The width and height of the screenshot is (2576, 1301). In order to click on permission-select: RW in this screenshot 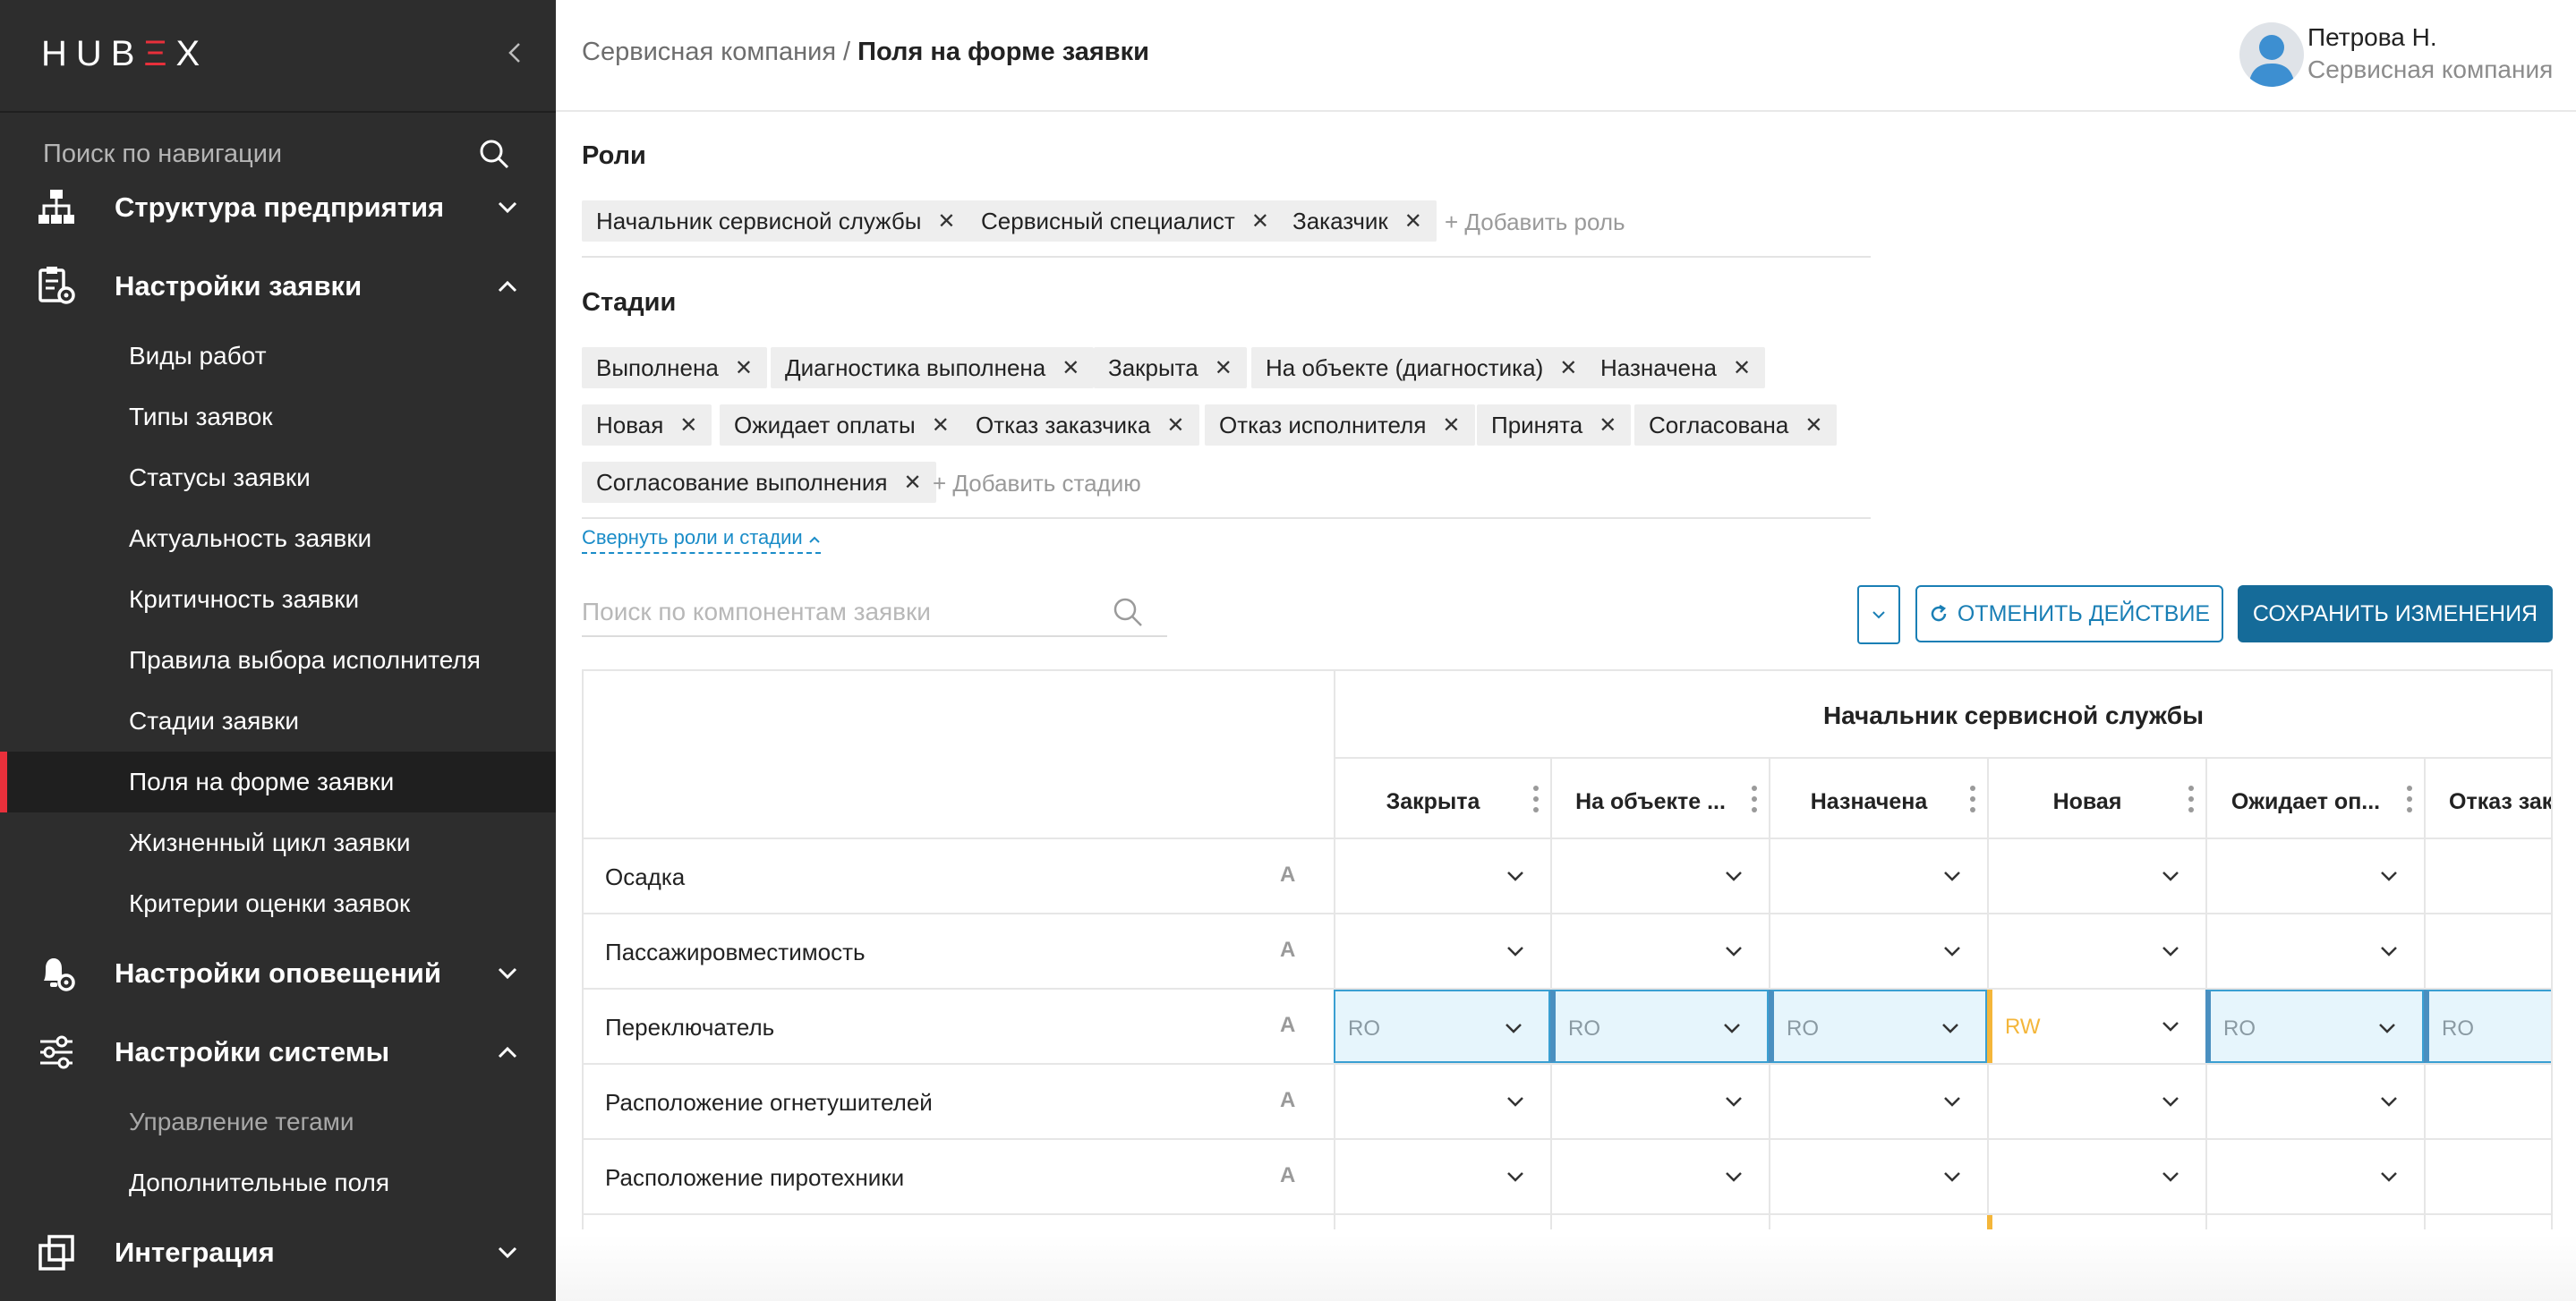, I will do `click(2096, 1026)`.